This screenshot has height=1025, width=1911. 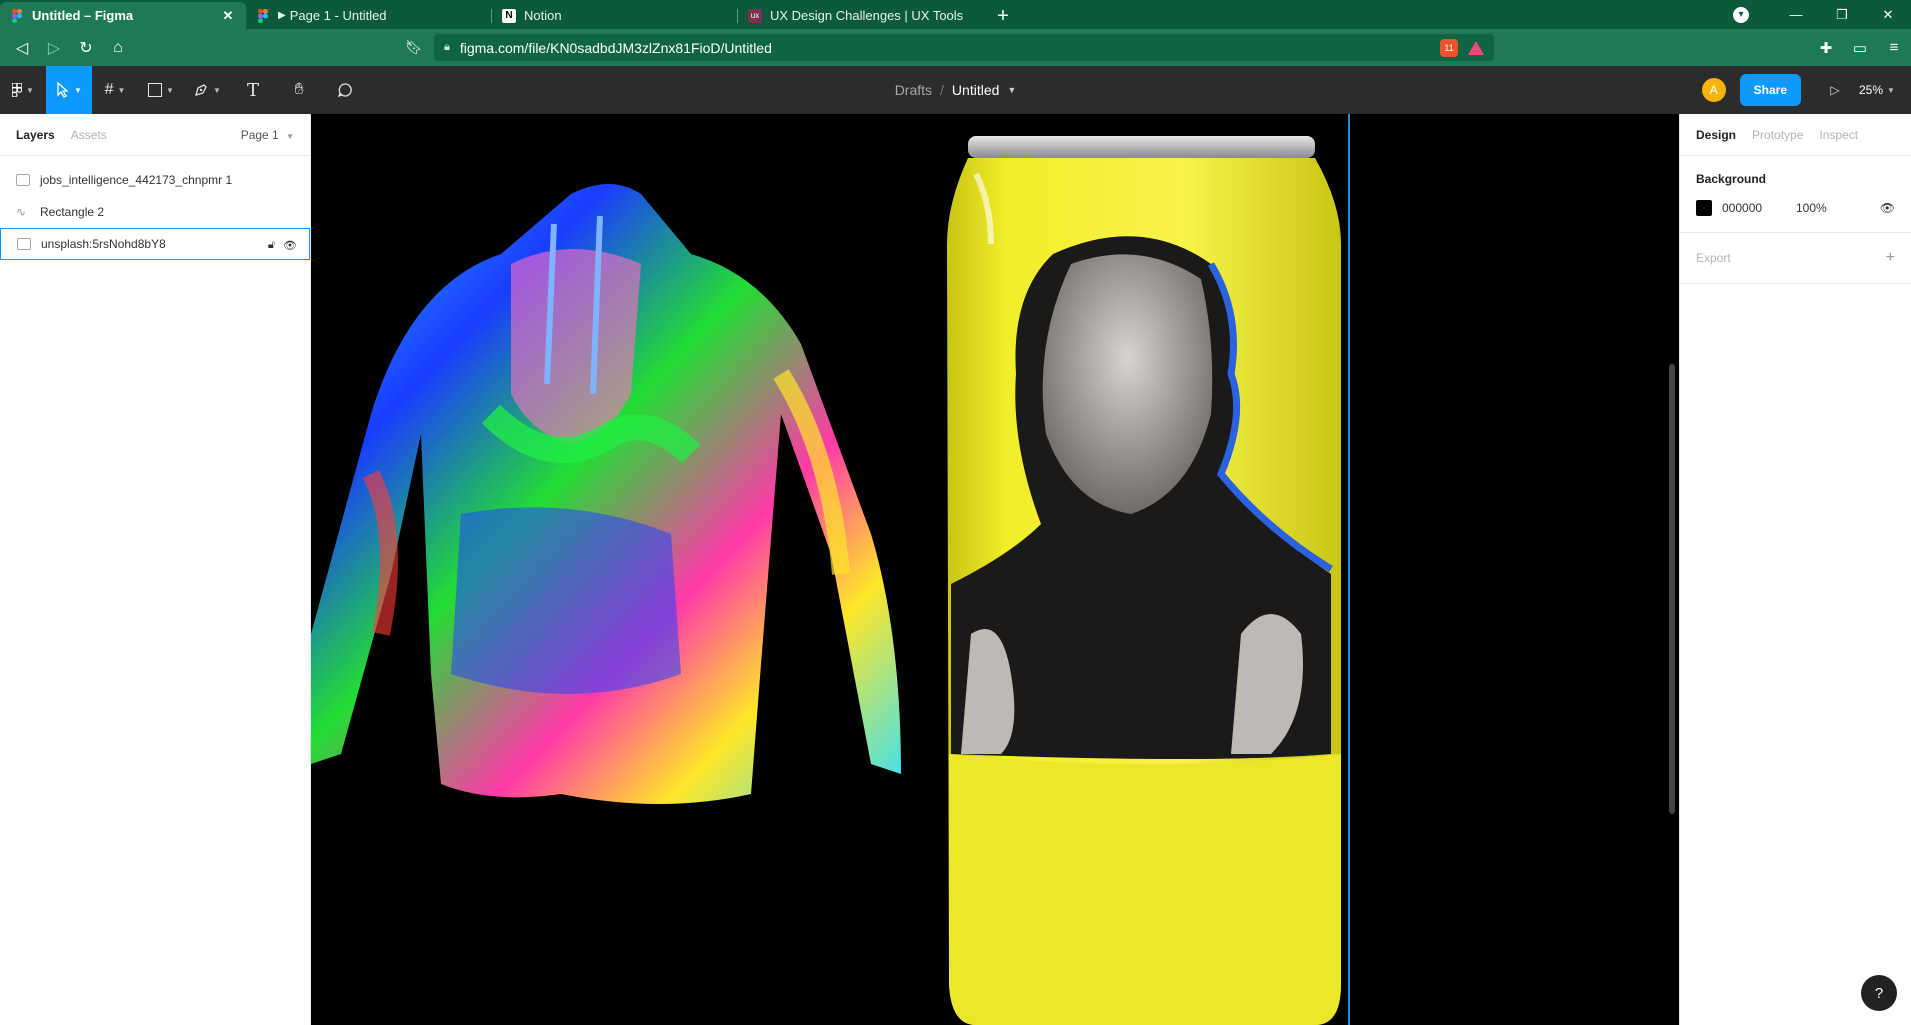 I want to click on background-hex-input: 000000, so click(x=1759, y=208).